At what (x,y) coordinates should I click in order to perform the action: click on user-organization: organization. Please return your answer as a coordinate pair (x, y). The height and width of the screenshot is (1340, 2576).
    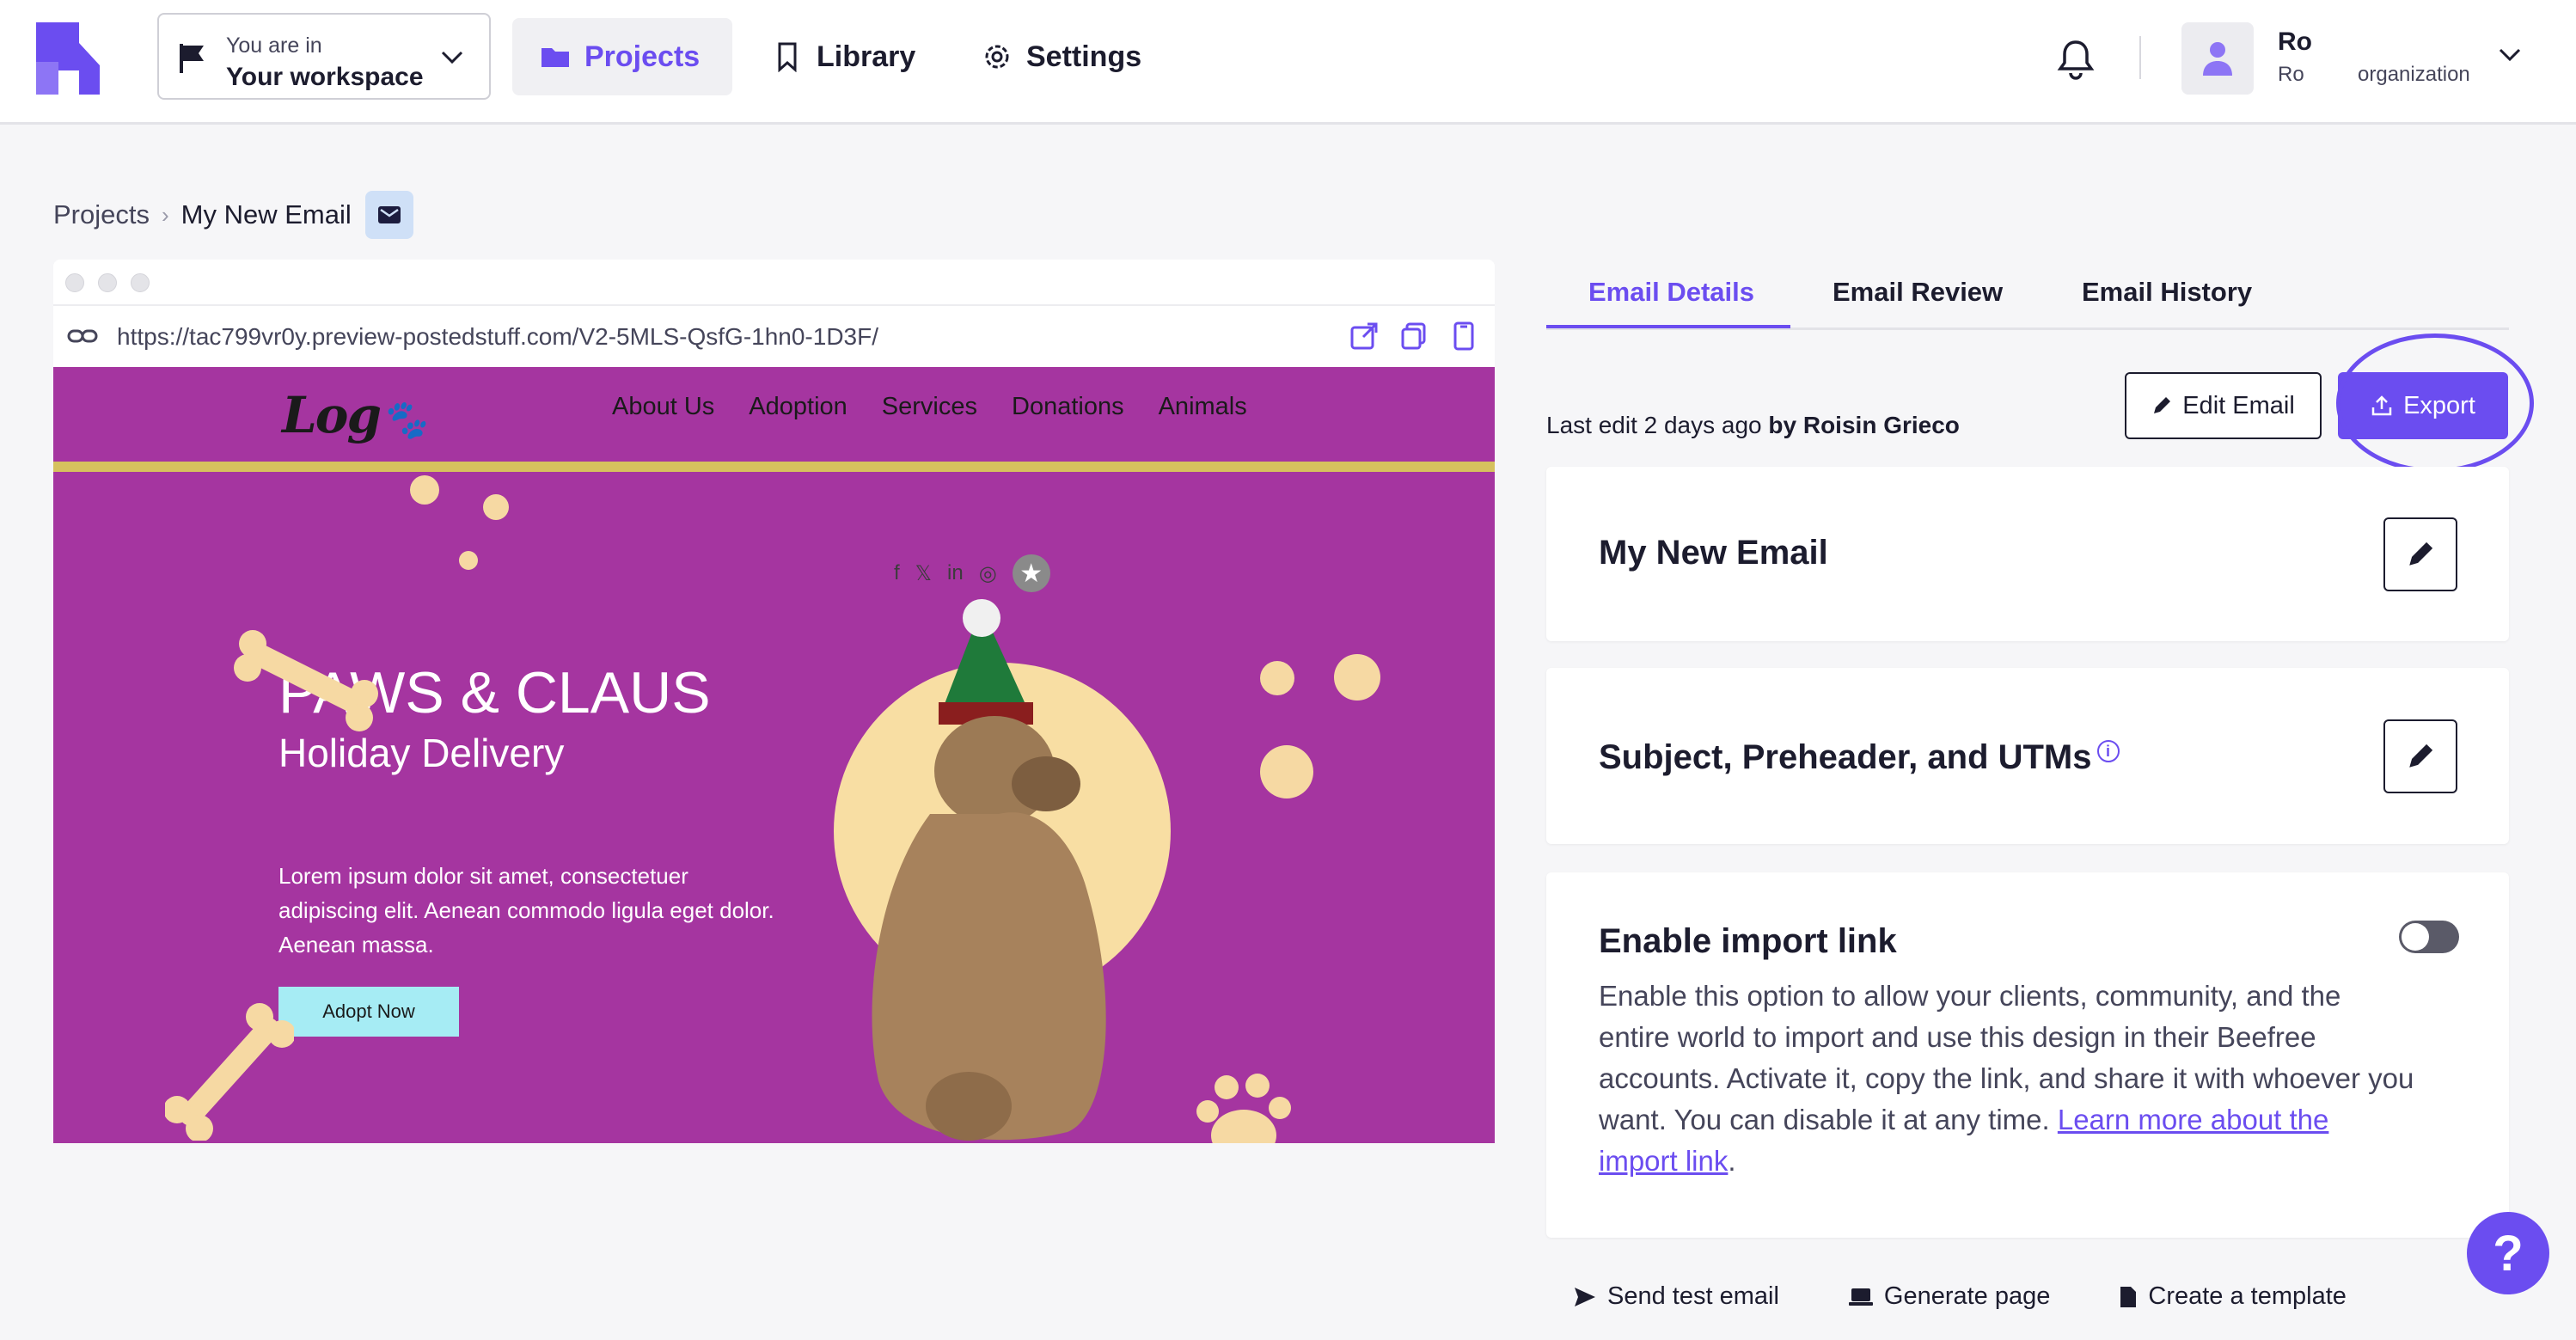
    Looking at the image, I should click on (2414, 75).